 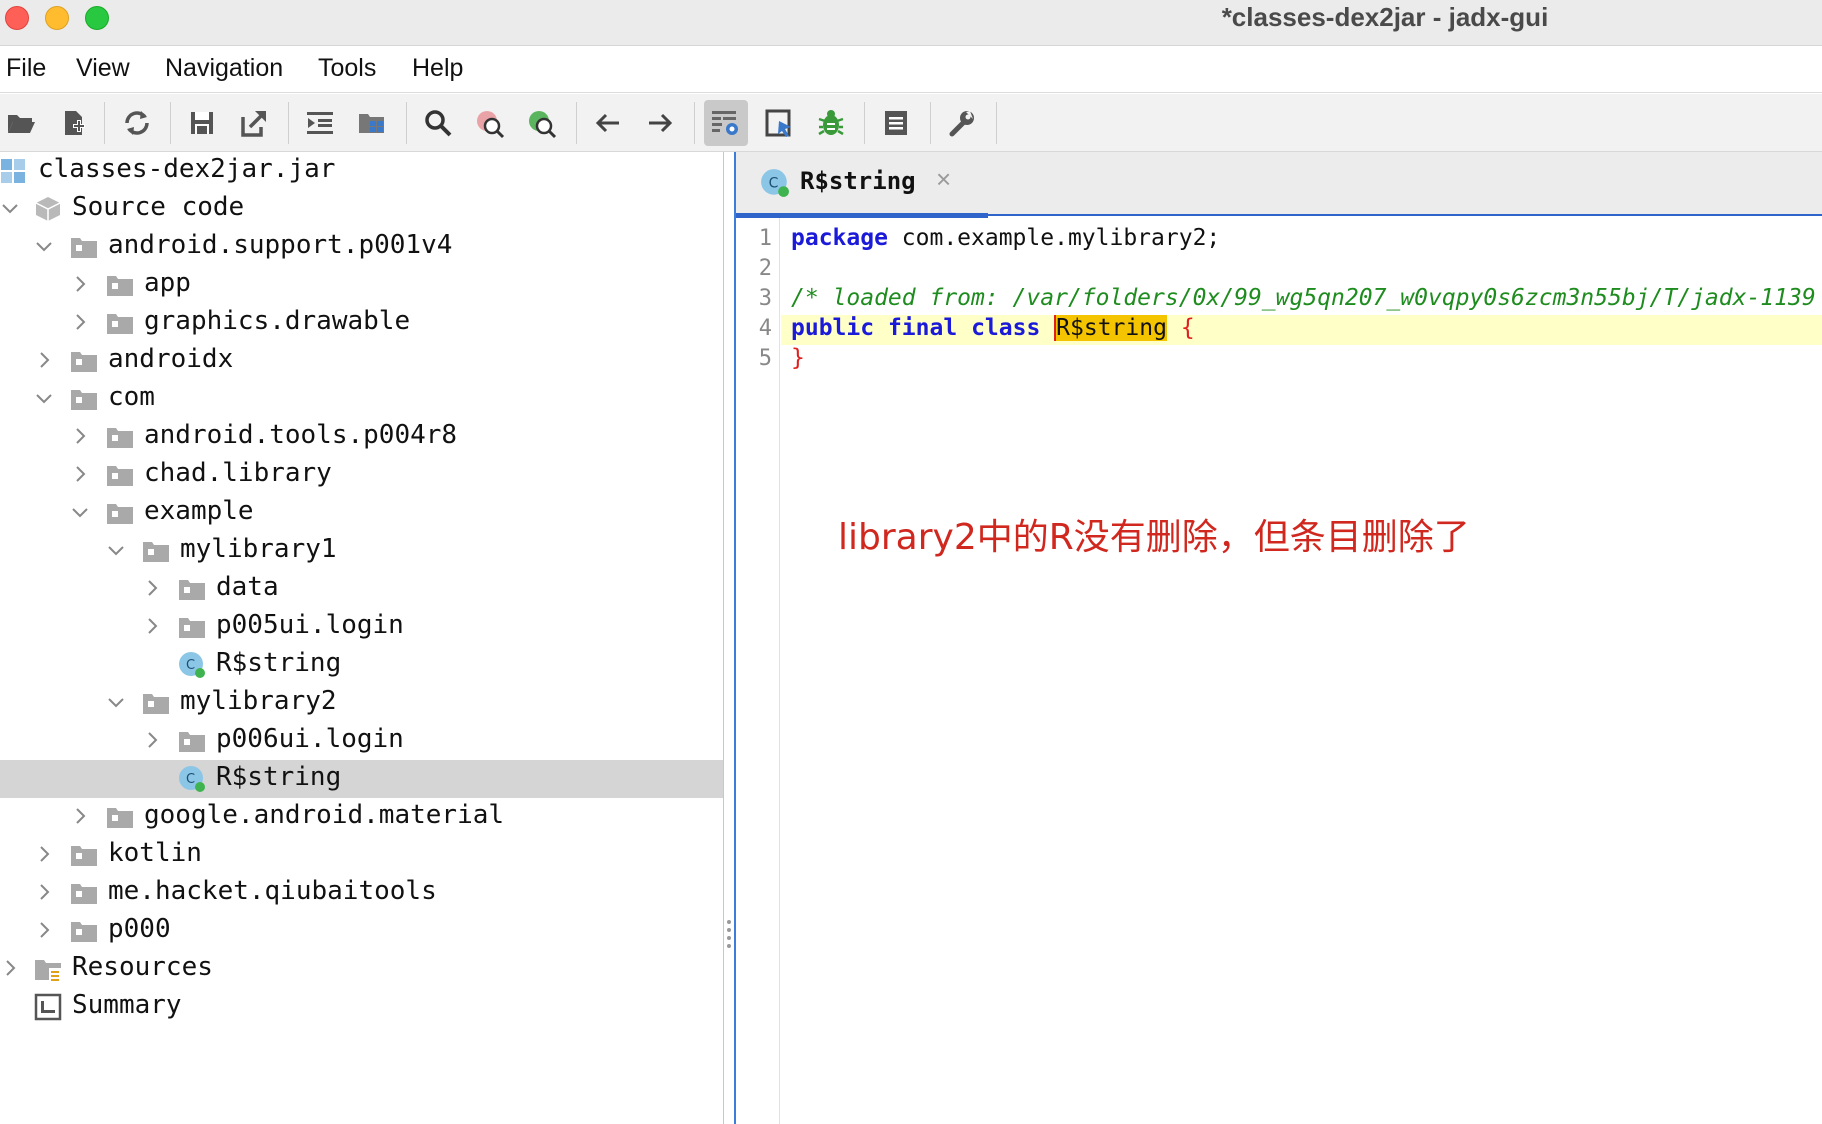 I want to click on summary-icon, so click(x=48, y=1007).